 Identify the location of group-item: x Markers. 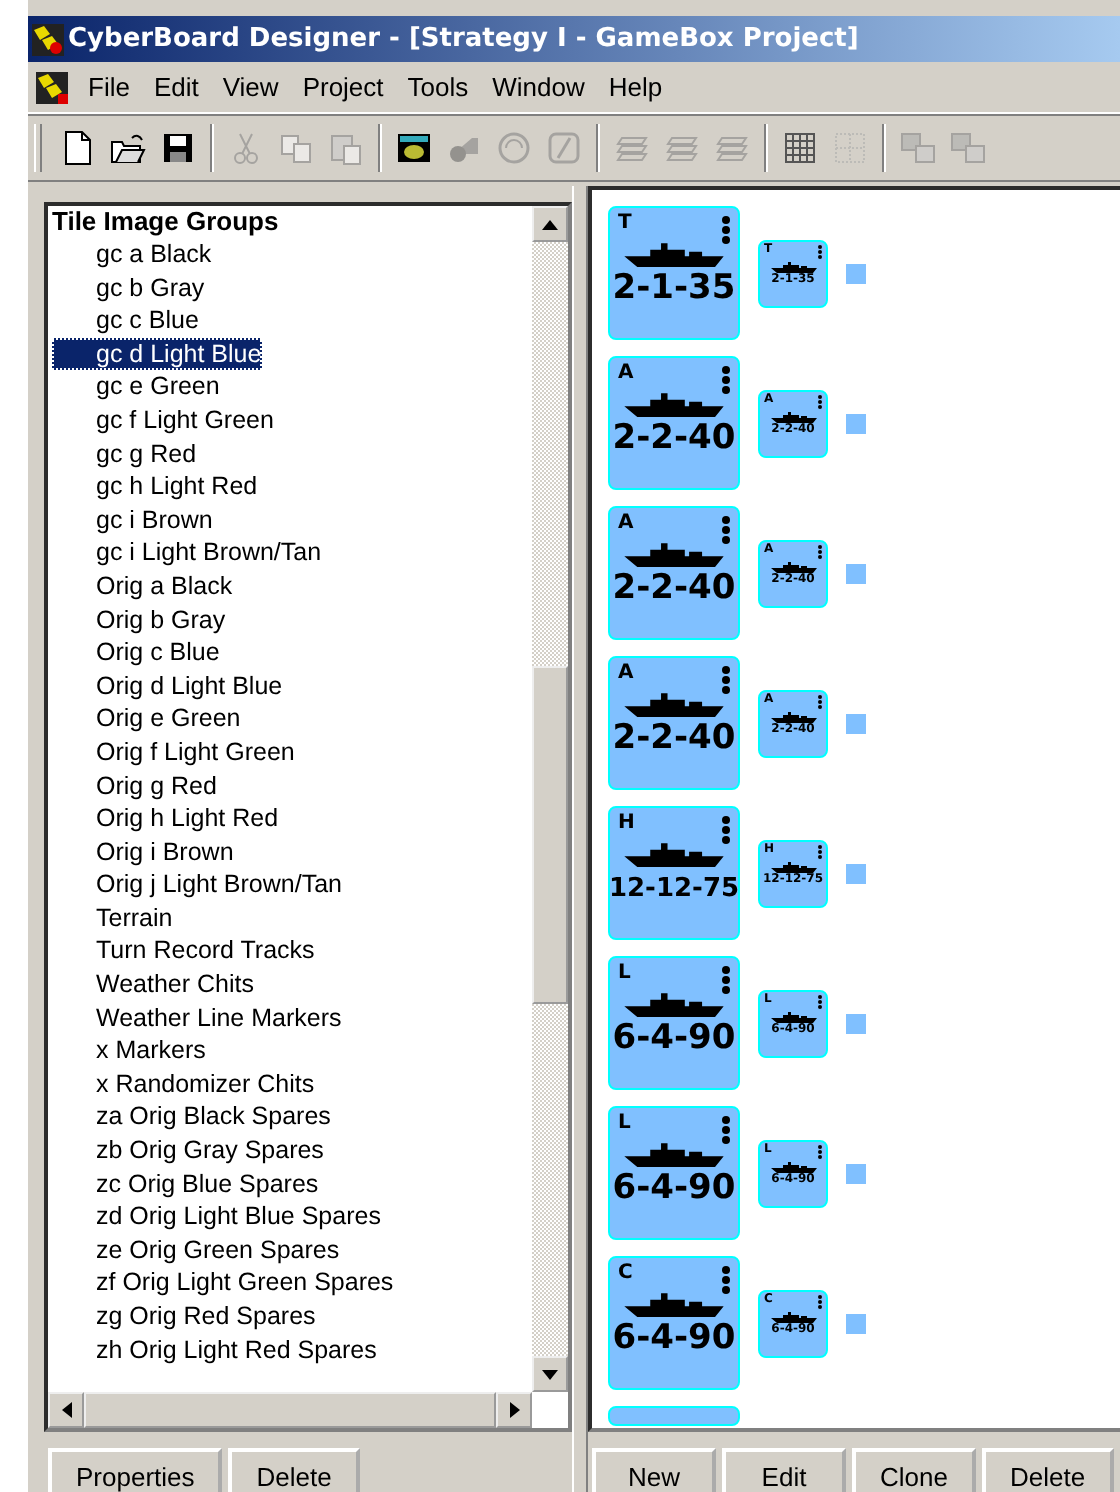
(129, 1051).